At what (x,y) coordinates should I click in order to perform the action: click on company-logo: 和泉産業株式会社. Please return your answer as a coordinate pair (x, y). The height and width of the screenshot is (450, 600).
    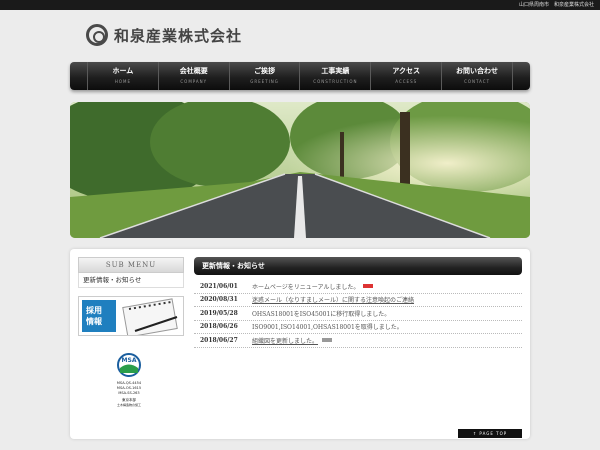
    Looking at the image, I should click on (164, 35).